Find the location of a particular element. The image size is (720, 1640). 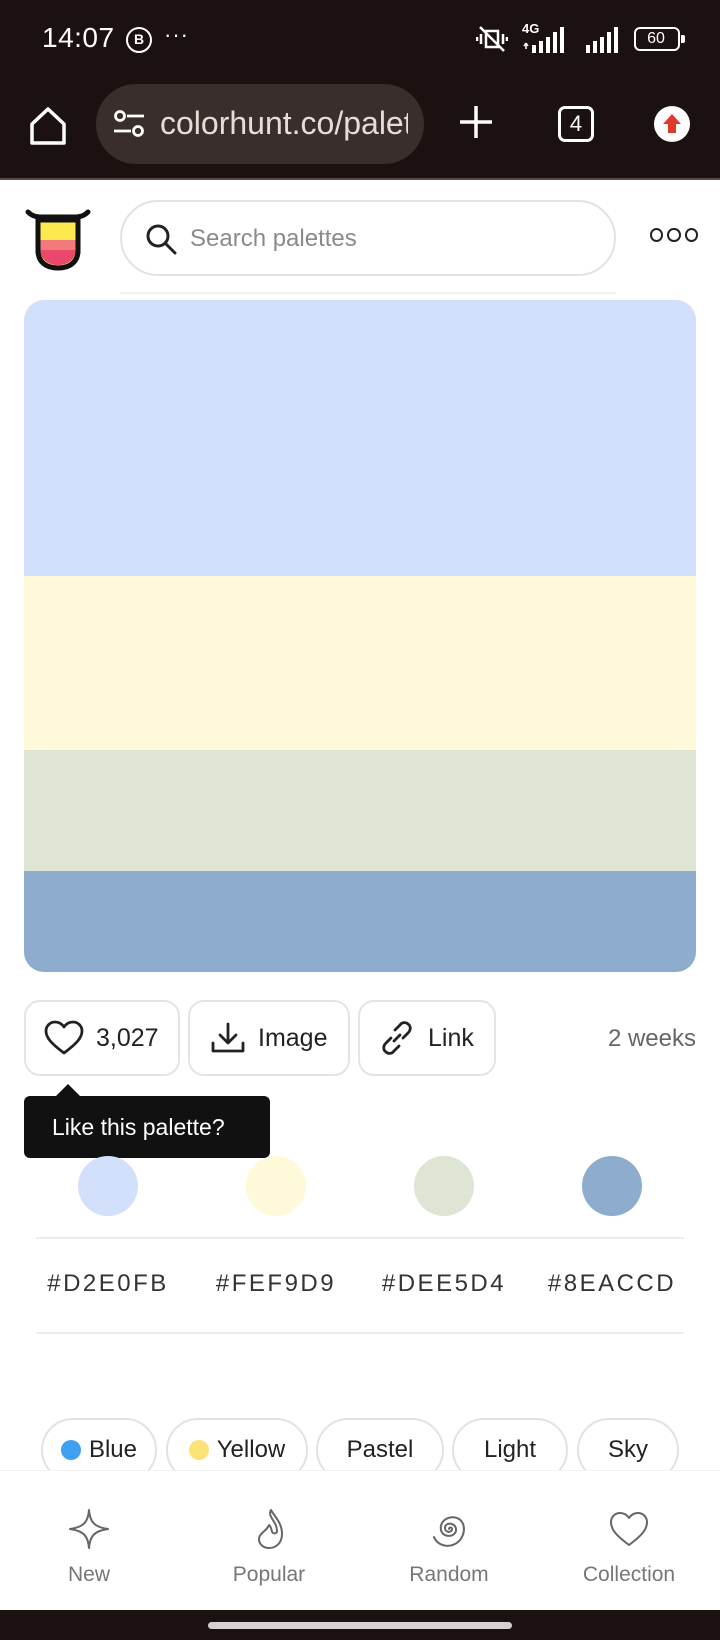

more-options-icon is located at coordinates (674, 238).